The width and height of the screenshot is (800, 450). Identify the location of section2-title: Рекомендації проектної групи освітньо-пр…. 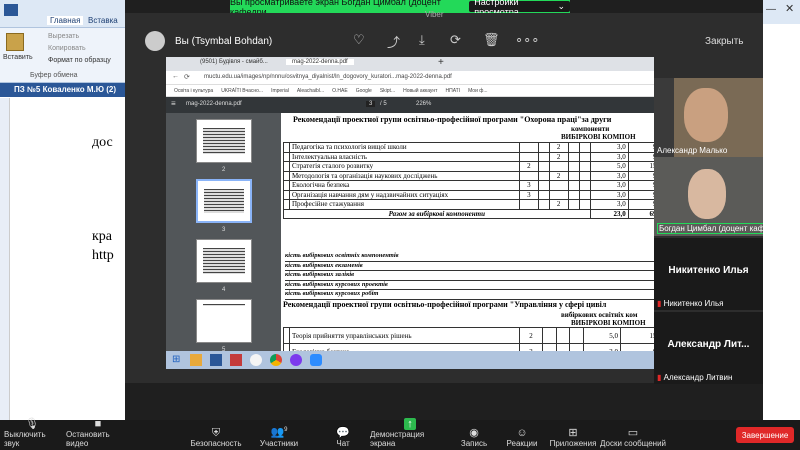
(445, 304).